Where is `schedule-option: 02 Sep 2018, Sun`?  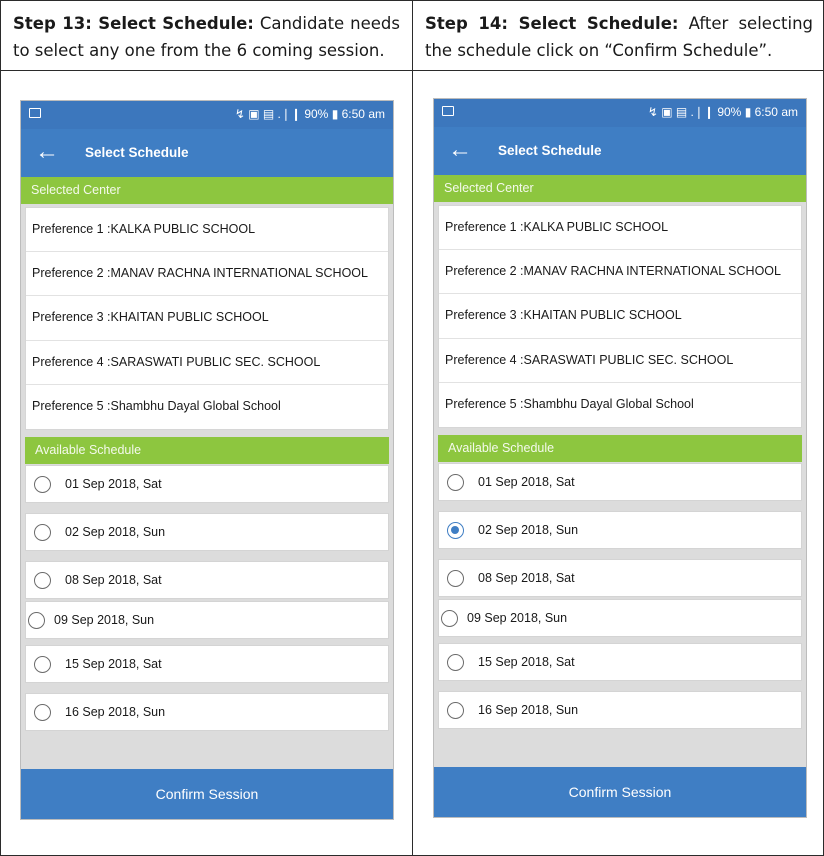
schedule-option: 02 Sep 2018, Sun is located at coordinates (207, 532).